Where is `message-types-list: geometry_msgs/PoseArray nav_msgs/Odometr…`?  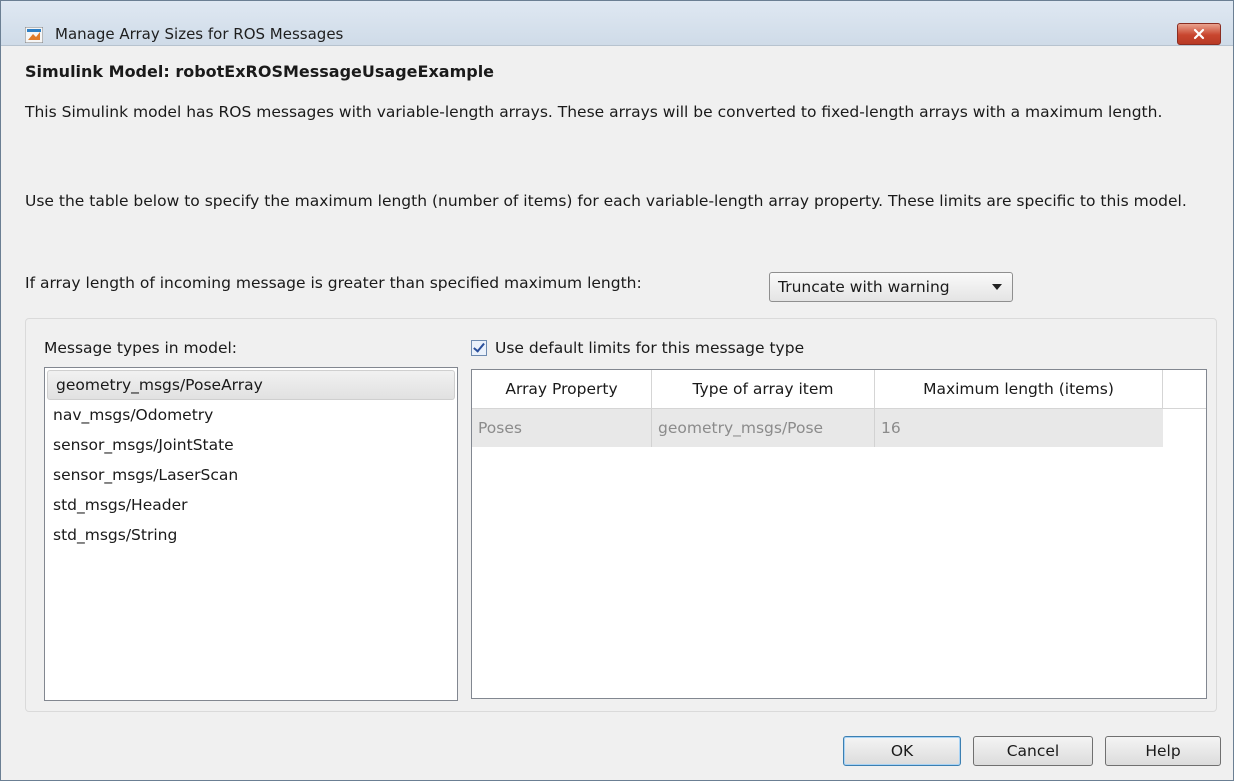 message-types-list: geometry_msgs/PoseArray nav_msgs/Odometr… is located at coordinates (251, 534).